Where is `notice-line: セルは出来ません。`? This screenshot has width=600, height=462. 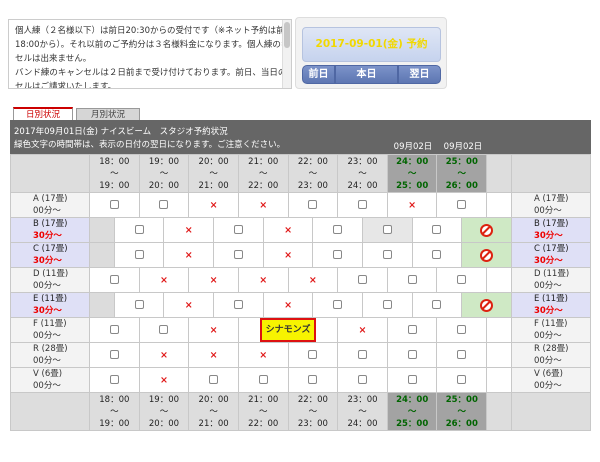
notice-line: セルは出来ません。 is located at coordinates (53, 59).